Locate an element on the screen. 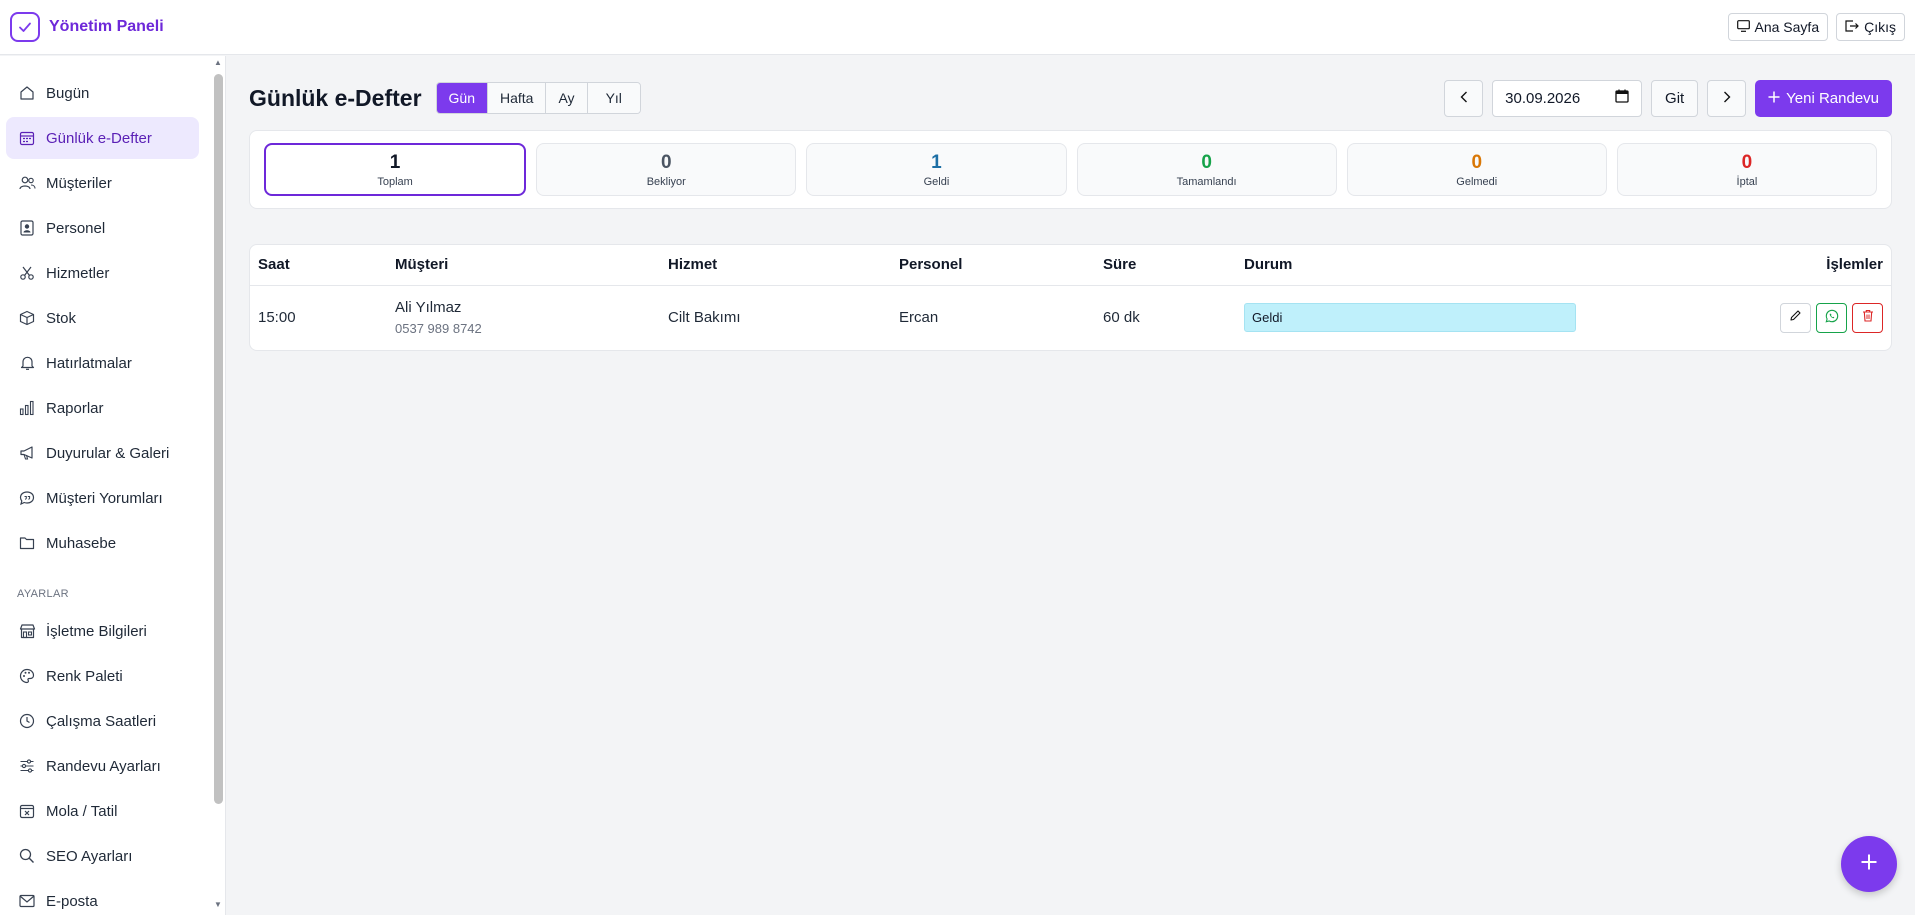 Image resolution: width=1915 pixels, height=915 pixels. home-button-label: Ana Sayfa is located at coordinates (1787, 27).